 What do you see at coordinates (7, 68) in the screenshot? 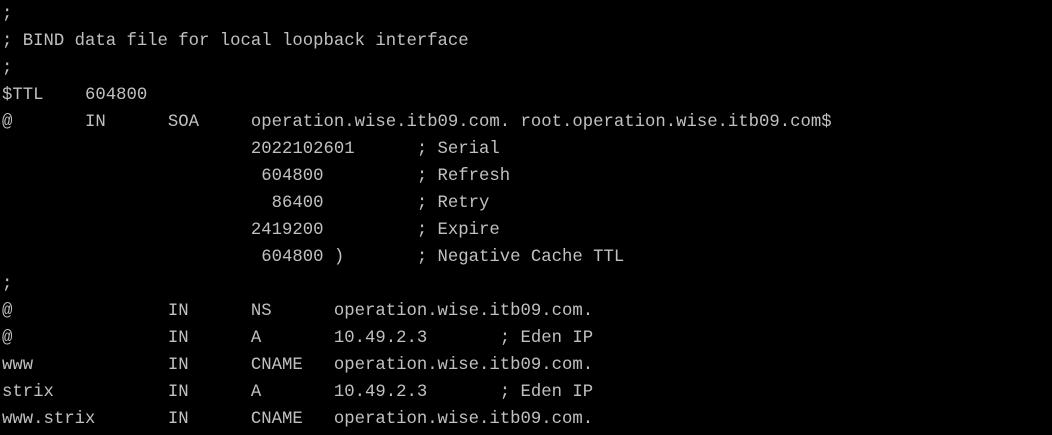
I see `file-line-3: ;` at bounding box center [7, 68].